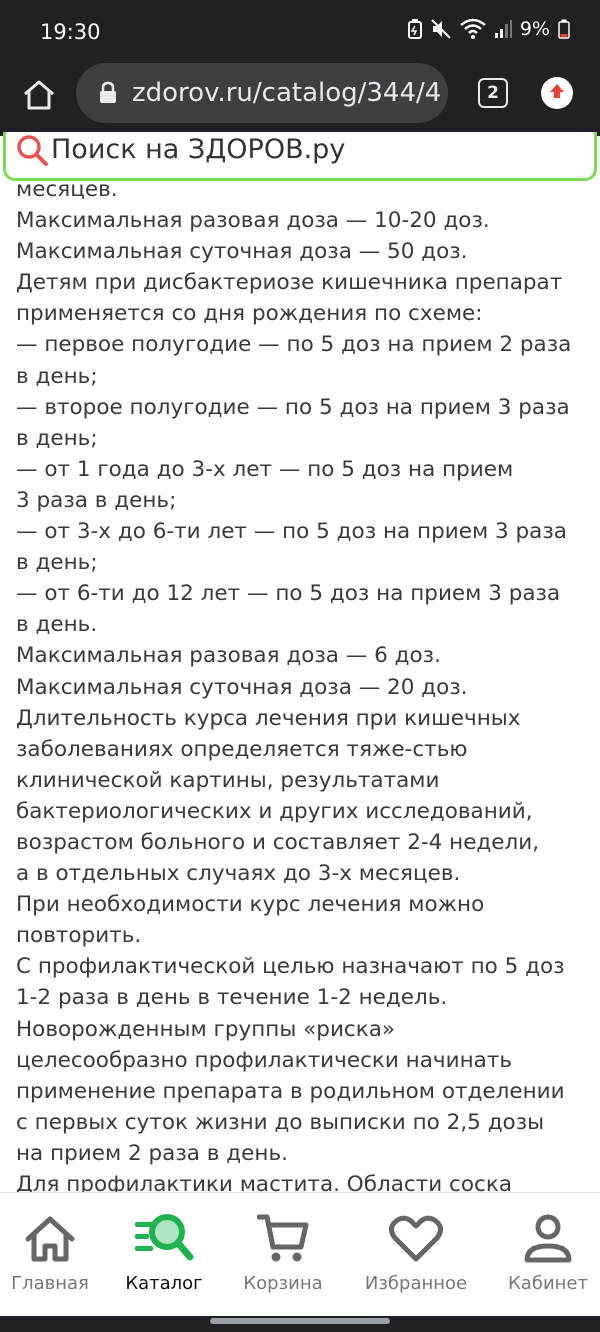  Describe the element at coordinates (79, 936) in the screenshot. I see `article-line: повторить.` at that location.